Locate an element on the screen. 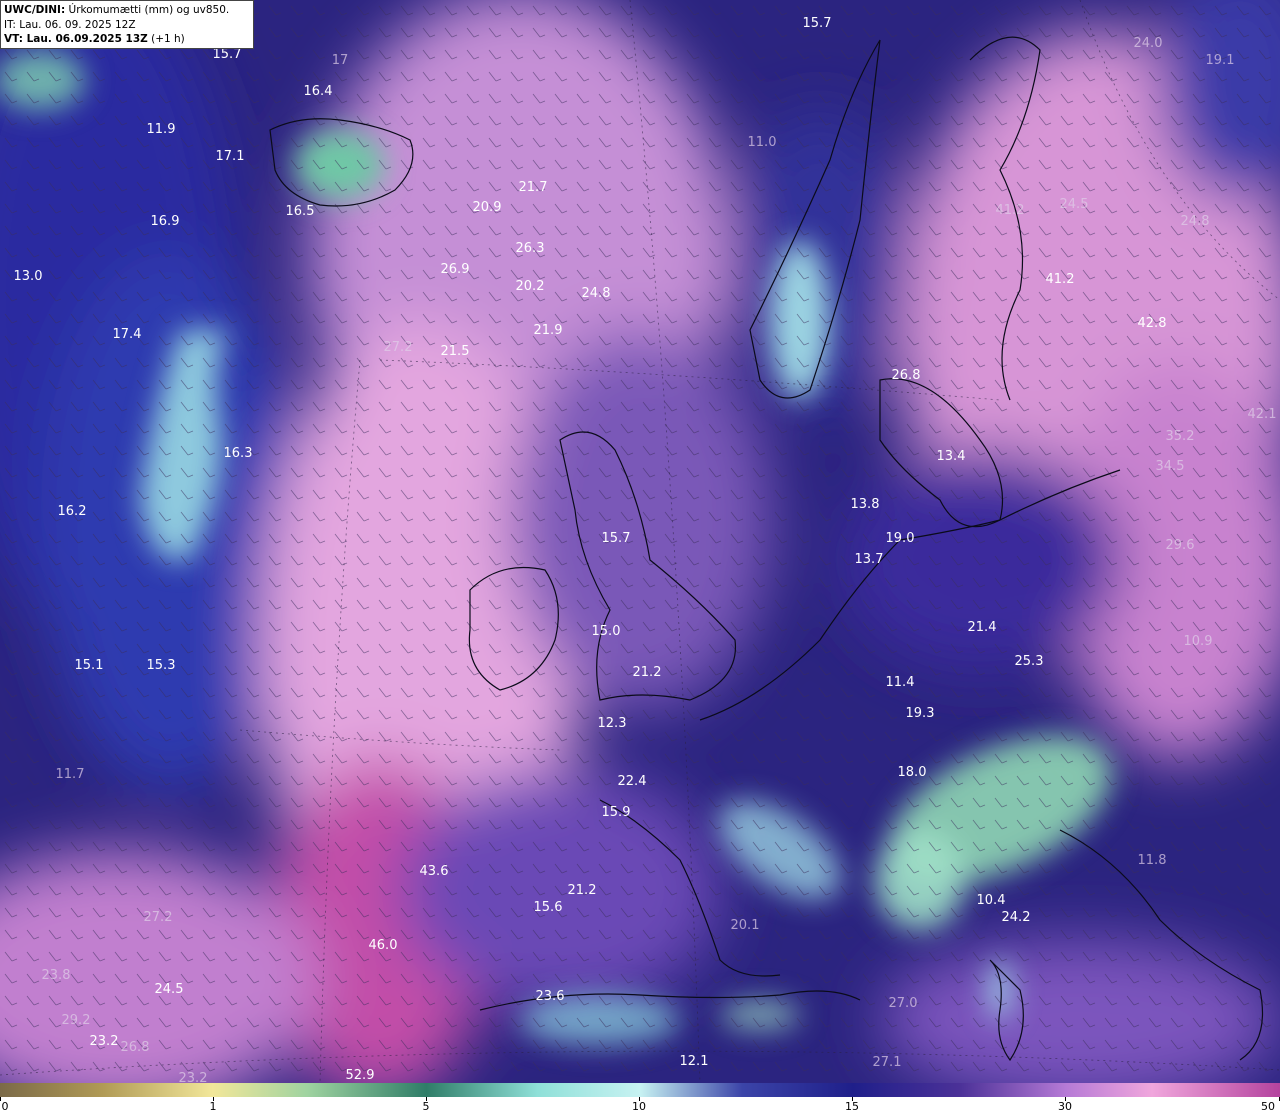  map-value-label: 20.2 is located at coordinates (530, 286).